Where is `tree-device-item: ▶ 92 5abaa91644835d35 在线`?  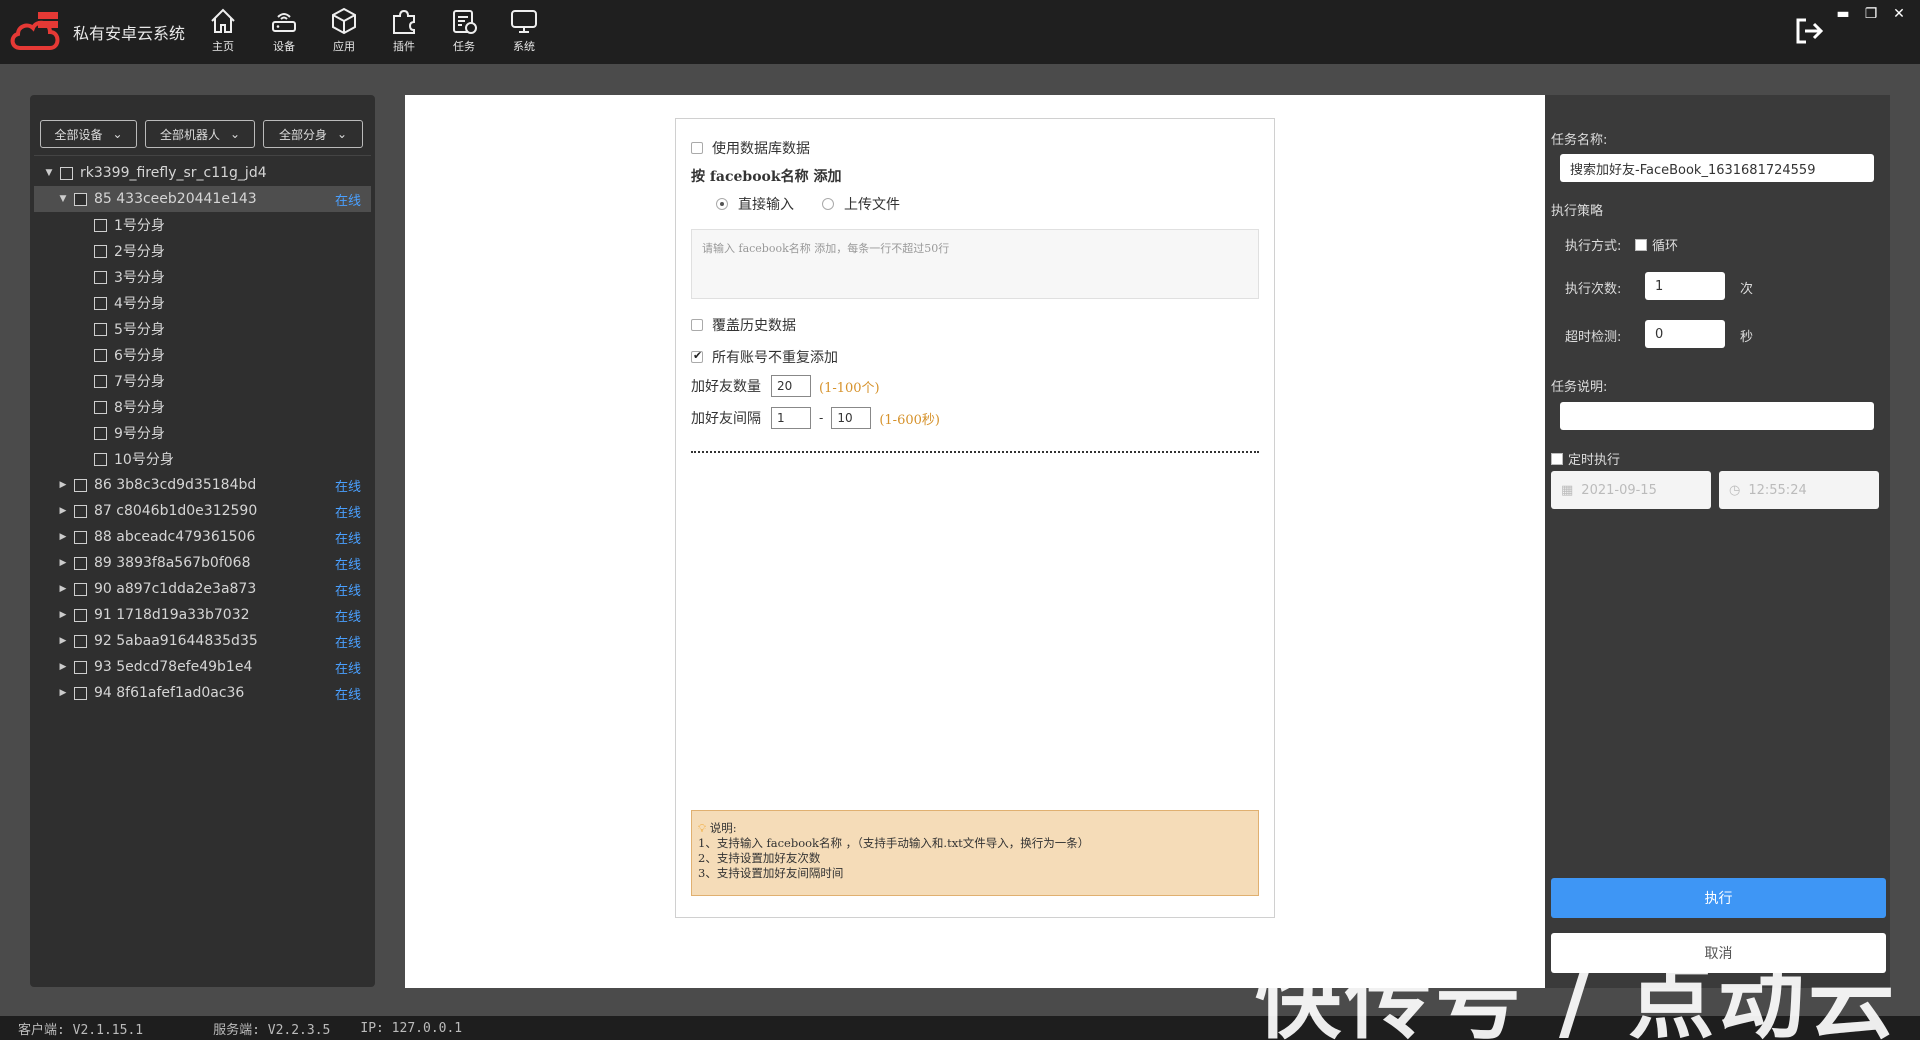 tree-device-item: ▶ 92 5abaa91644835d35 在线 is located at coordinates (202, 641).